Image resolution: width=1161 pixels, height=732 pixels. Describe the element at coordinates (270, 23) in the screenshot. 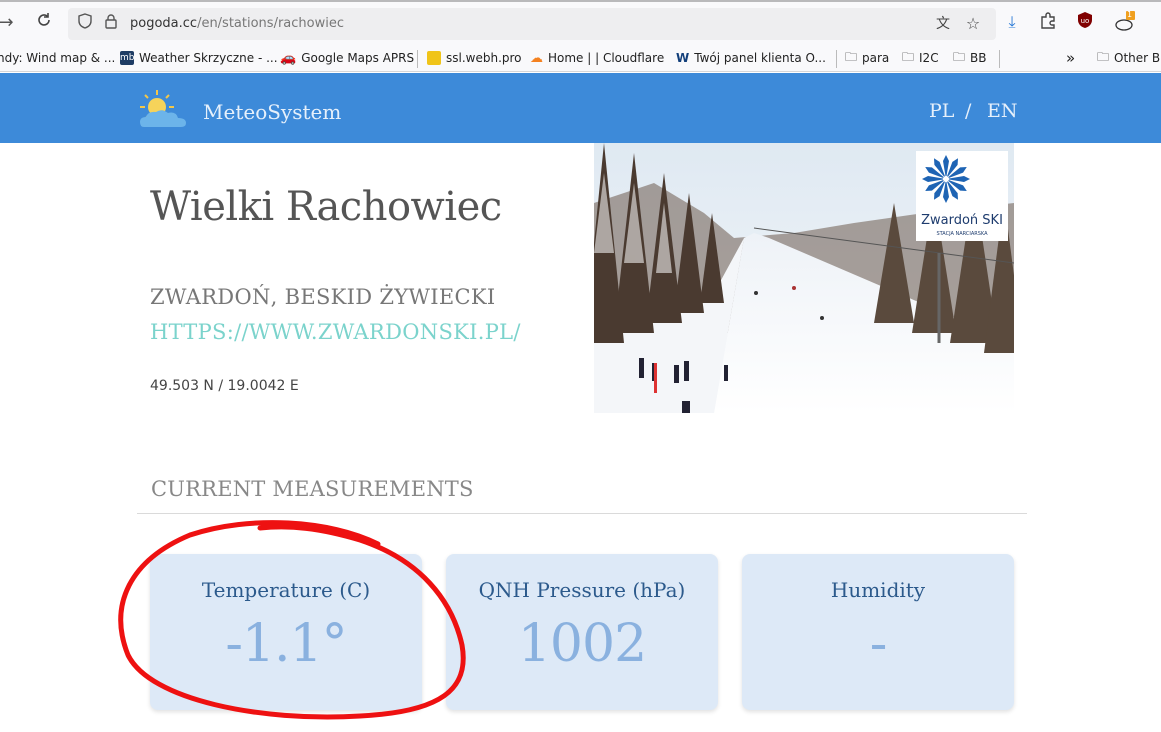

I see `url-path: /en/stations/rachowiec` at that location.